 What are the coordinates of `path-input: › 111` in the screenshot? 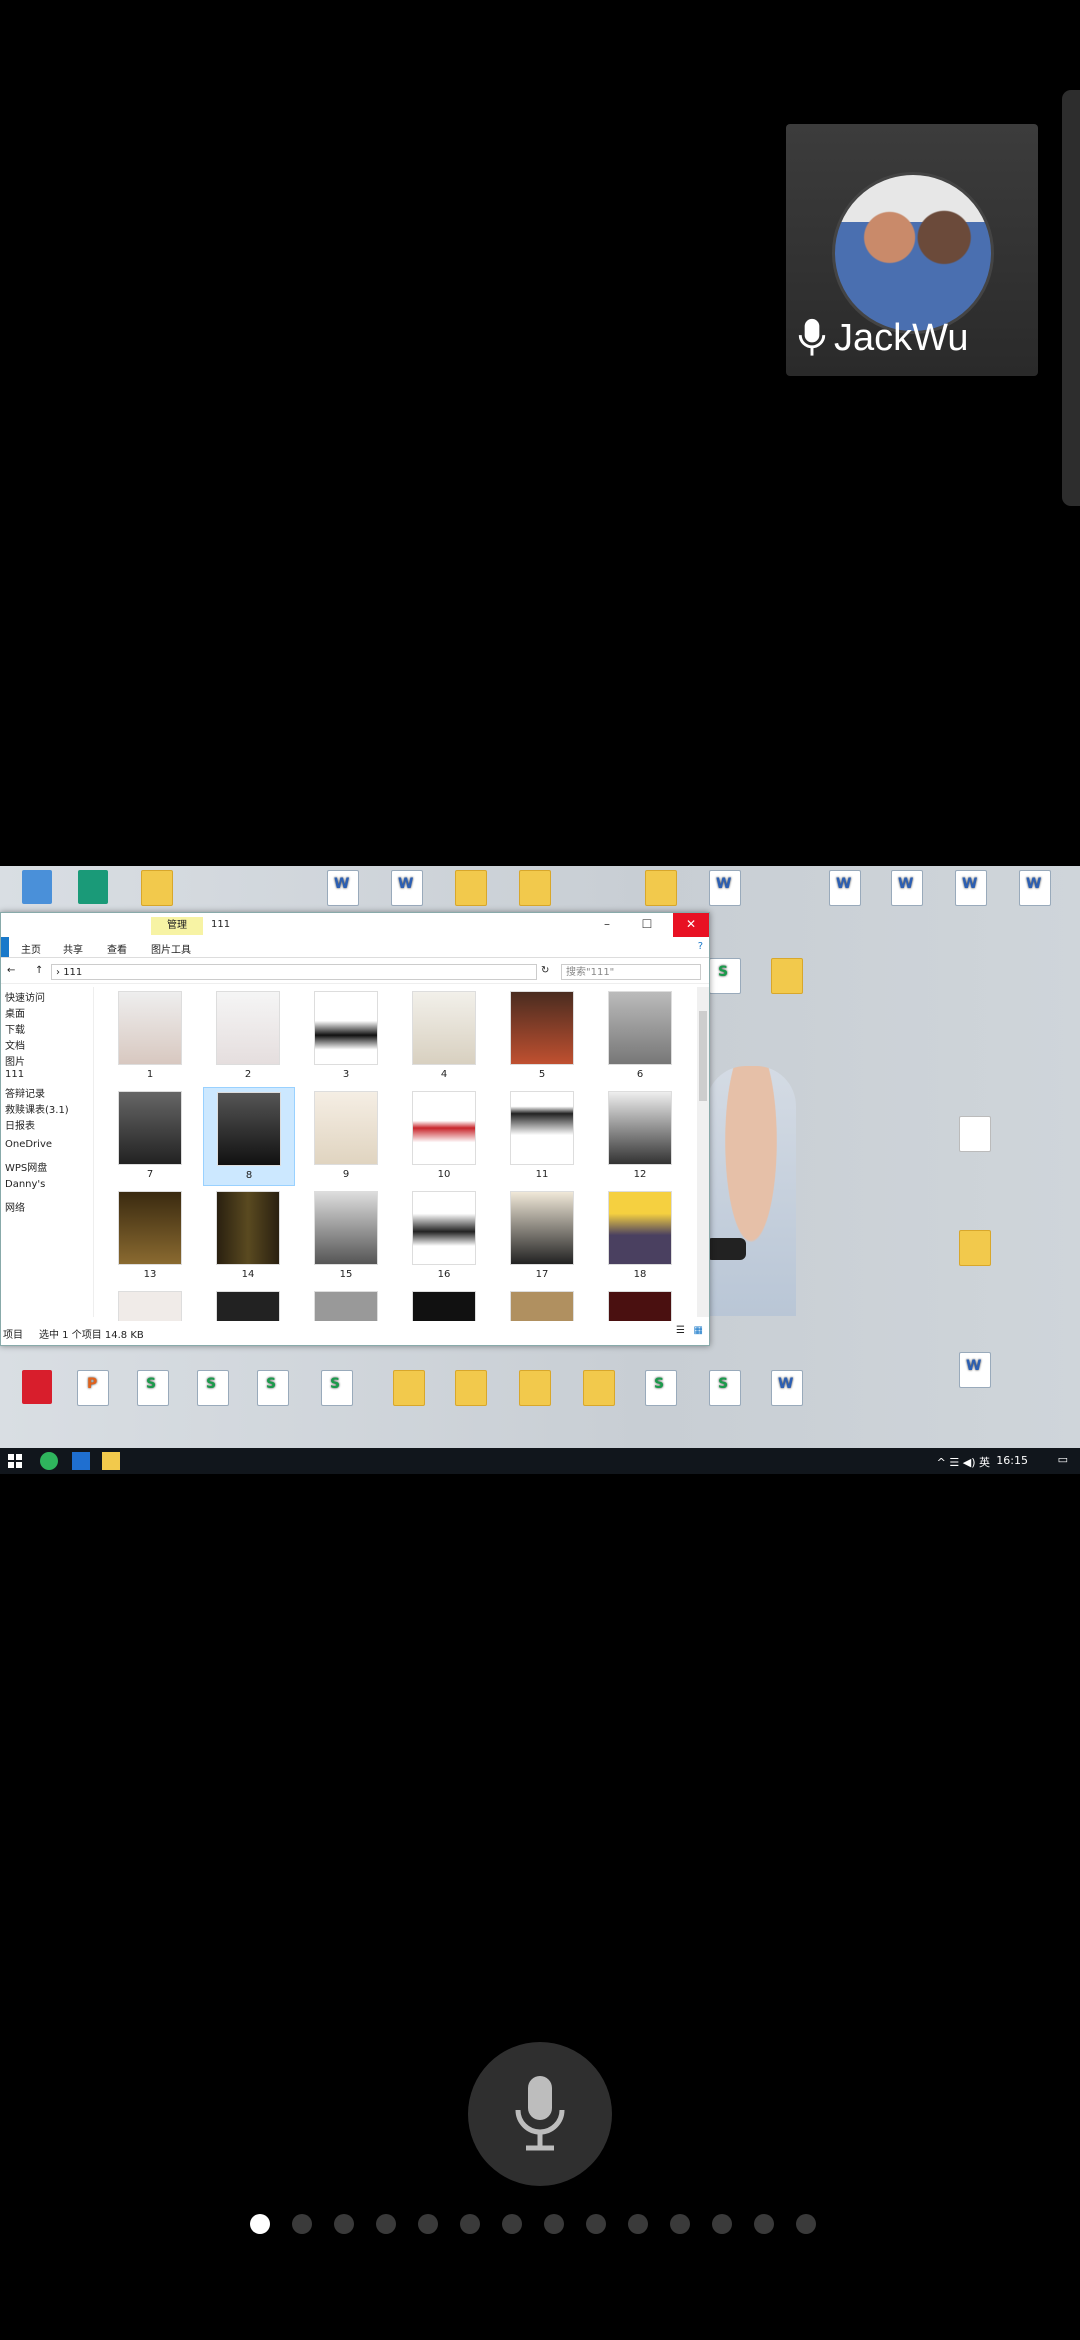 It's located at (294, 972).